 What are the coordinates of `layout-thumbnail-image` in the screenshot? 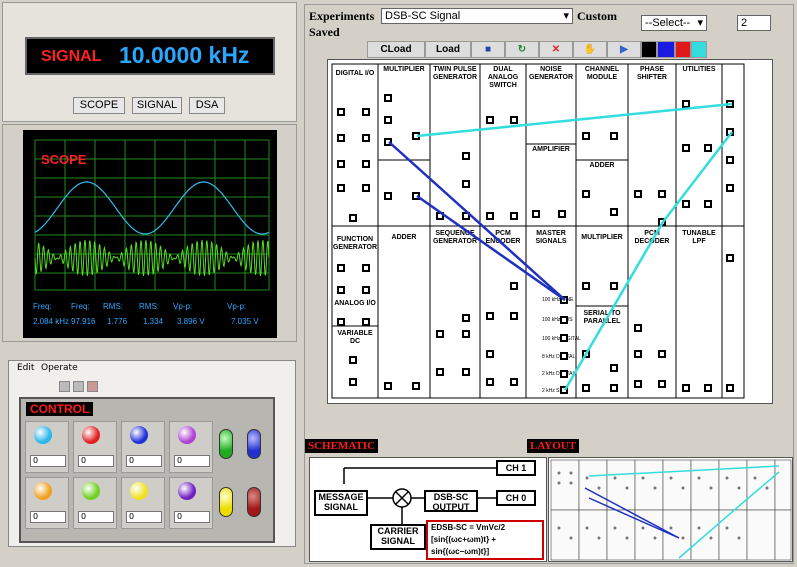 It's located at (671, 510).